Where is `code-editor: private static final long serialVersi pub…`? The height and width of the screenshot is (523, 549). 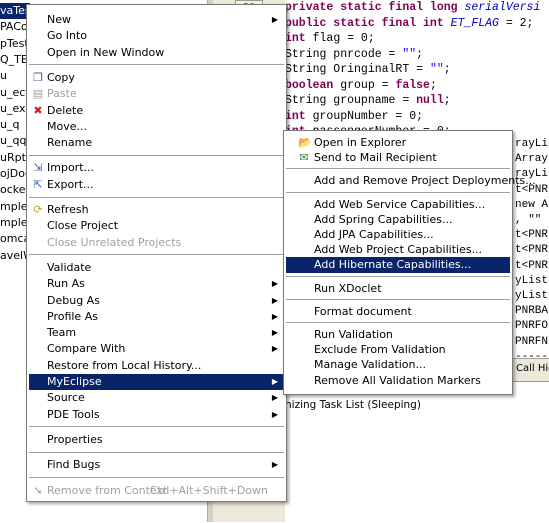
code-editor: private static final long serialVersi pub… is located at coordinates (417, 65).